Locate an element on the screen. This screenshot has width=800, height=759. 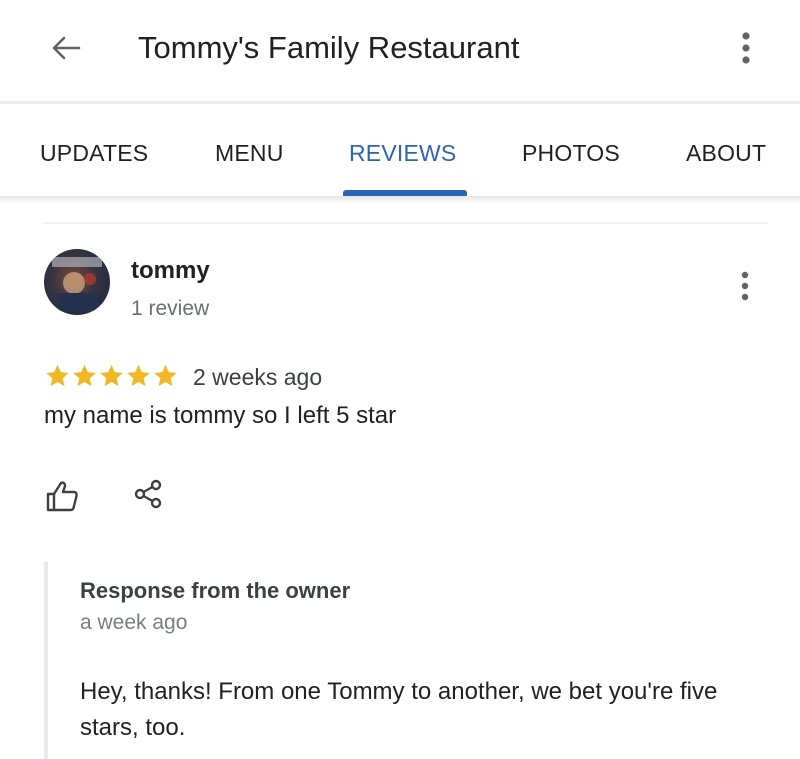
page-title: Tommy's Family Restaurant is located at coordinates (329, 47).